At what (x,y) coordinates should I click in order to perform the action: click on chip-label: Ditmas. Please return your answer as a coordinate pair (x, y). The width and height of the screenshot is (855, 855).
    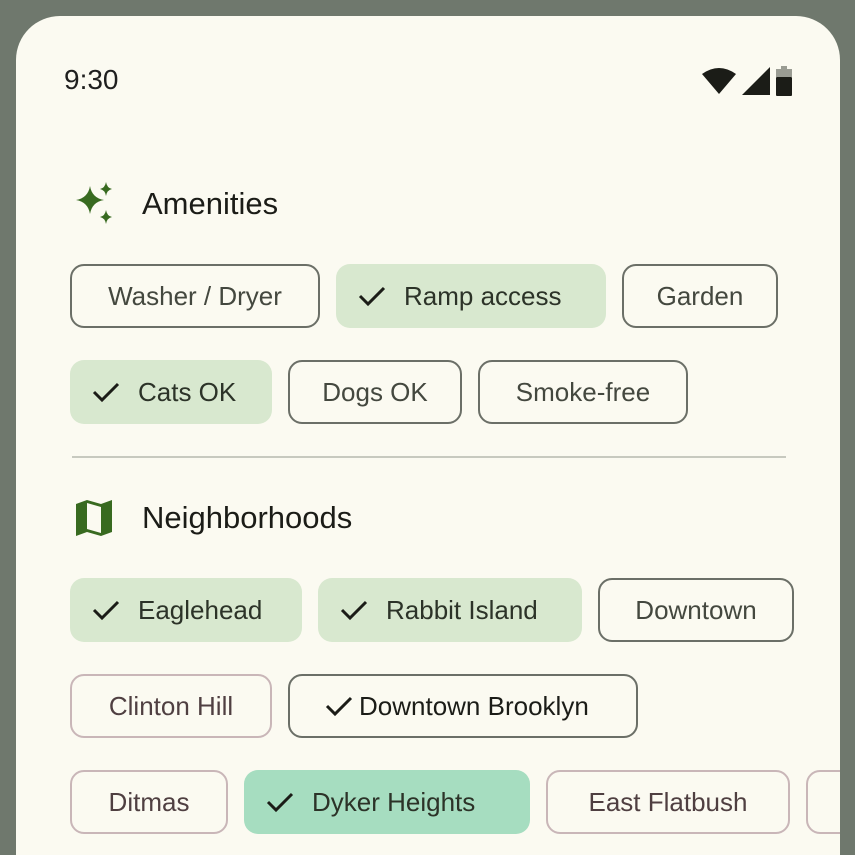
    Looking at the image, I should click on (149, 801).